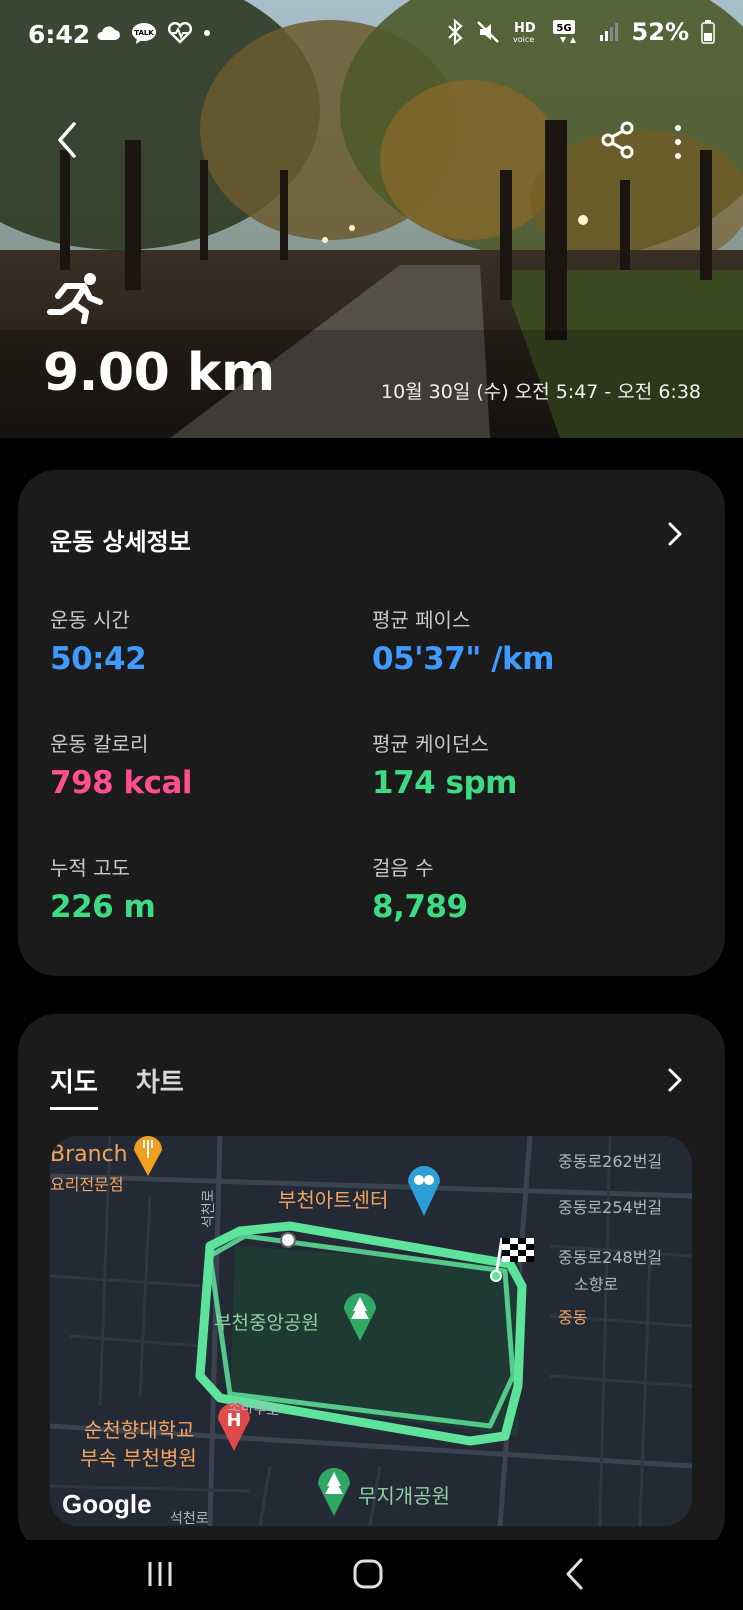 The width and height of the screenshot is (743, 1610). I want to click on tab-bar: 지도 차트, so click(117, 1086).